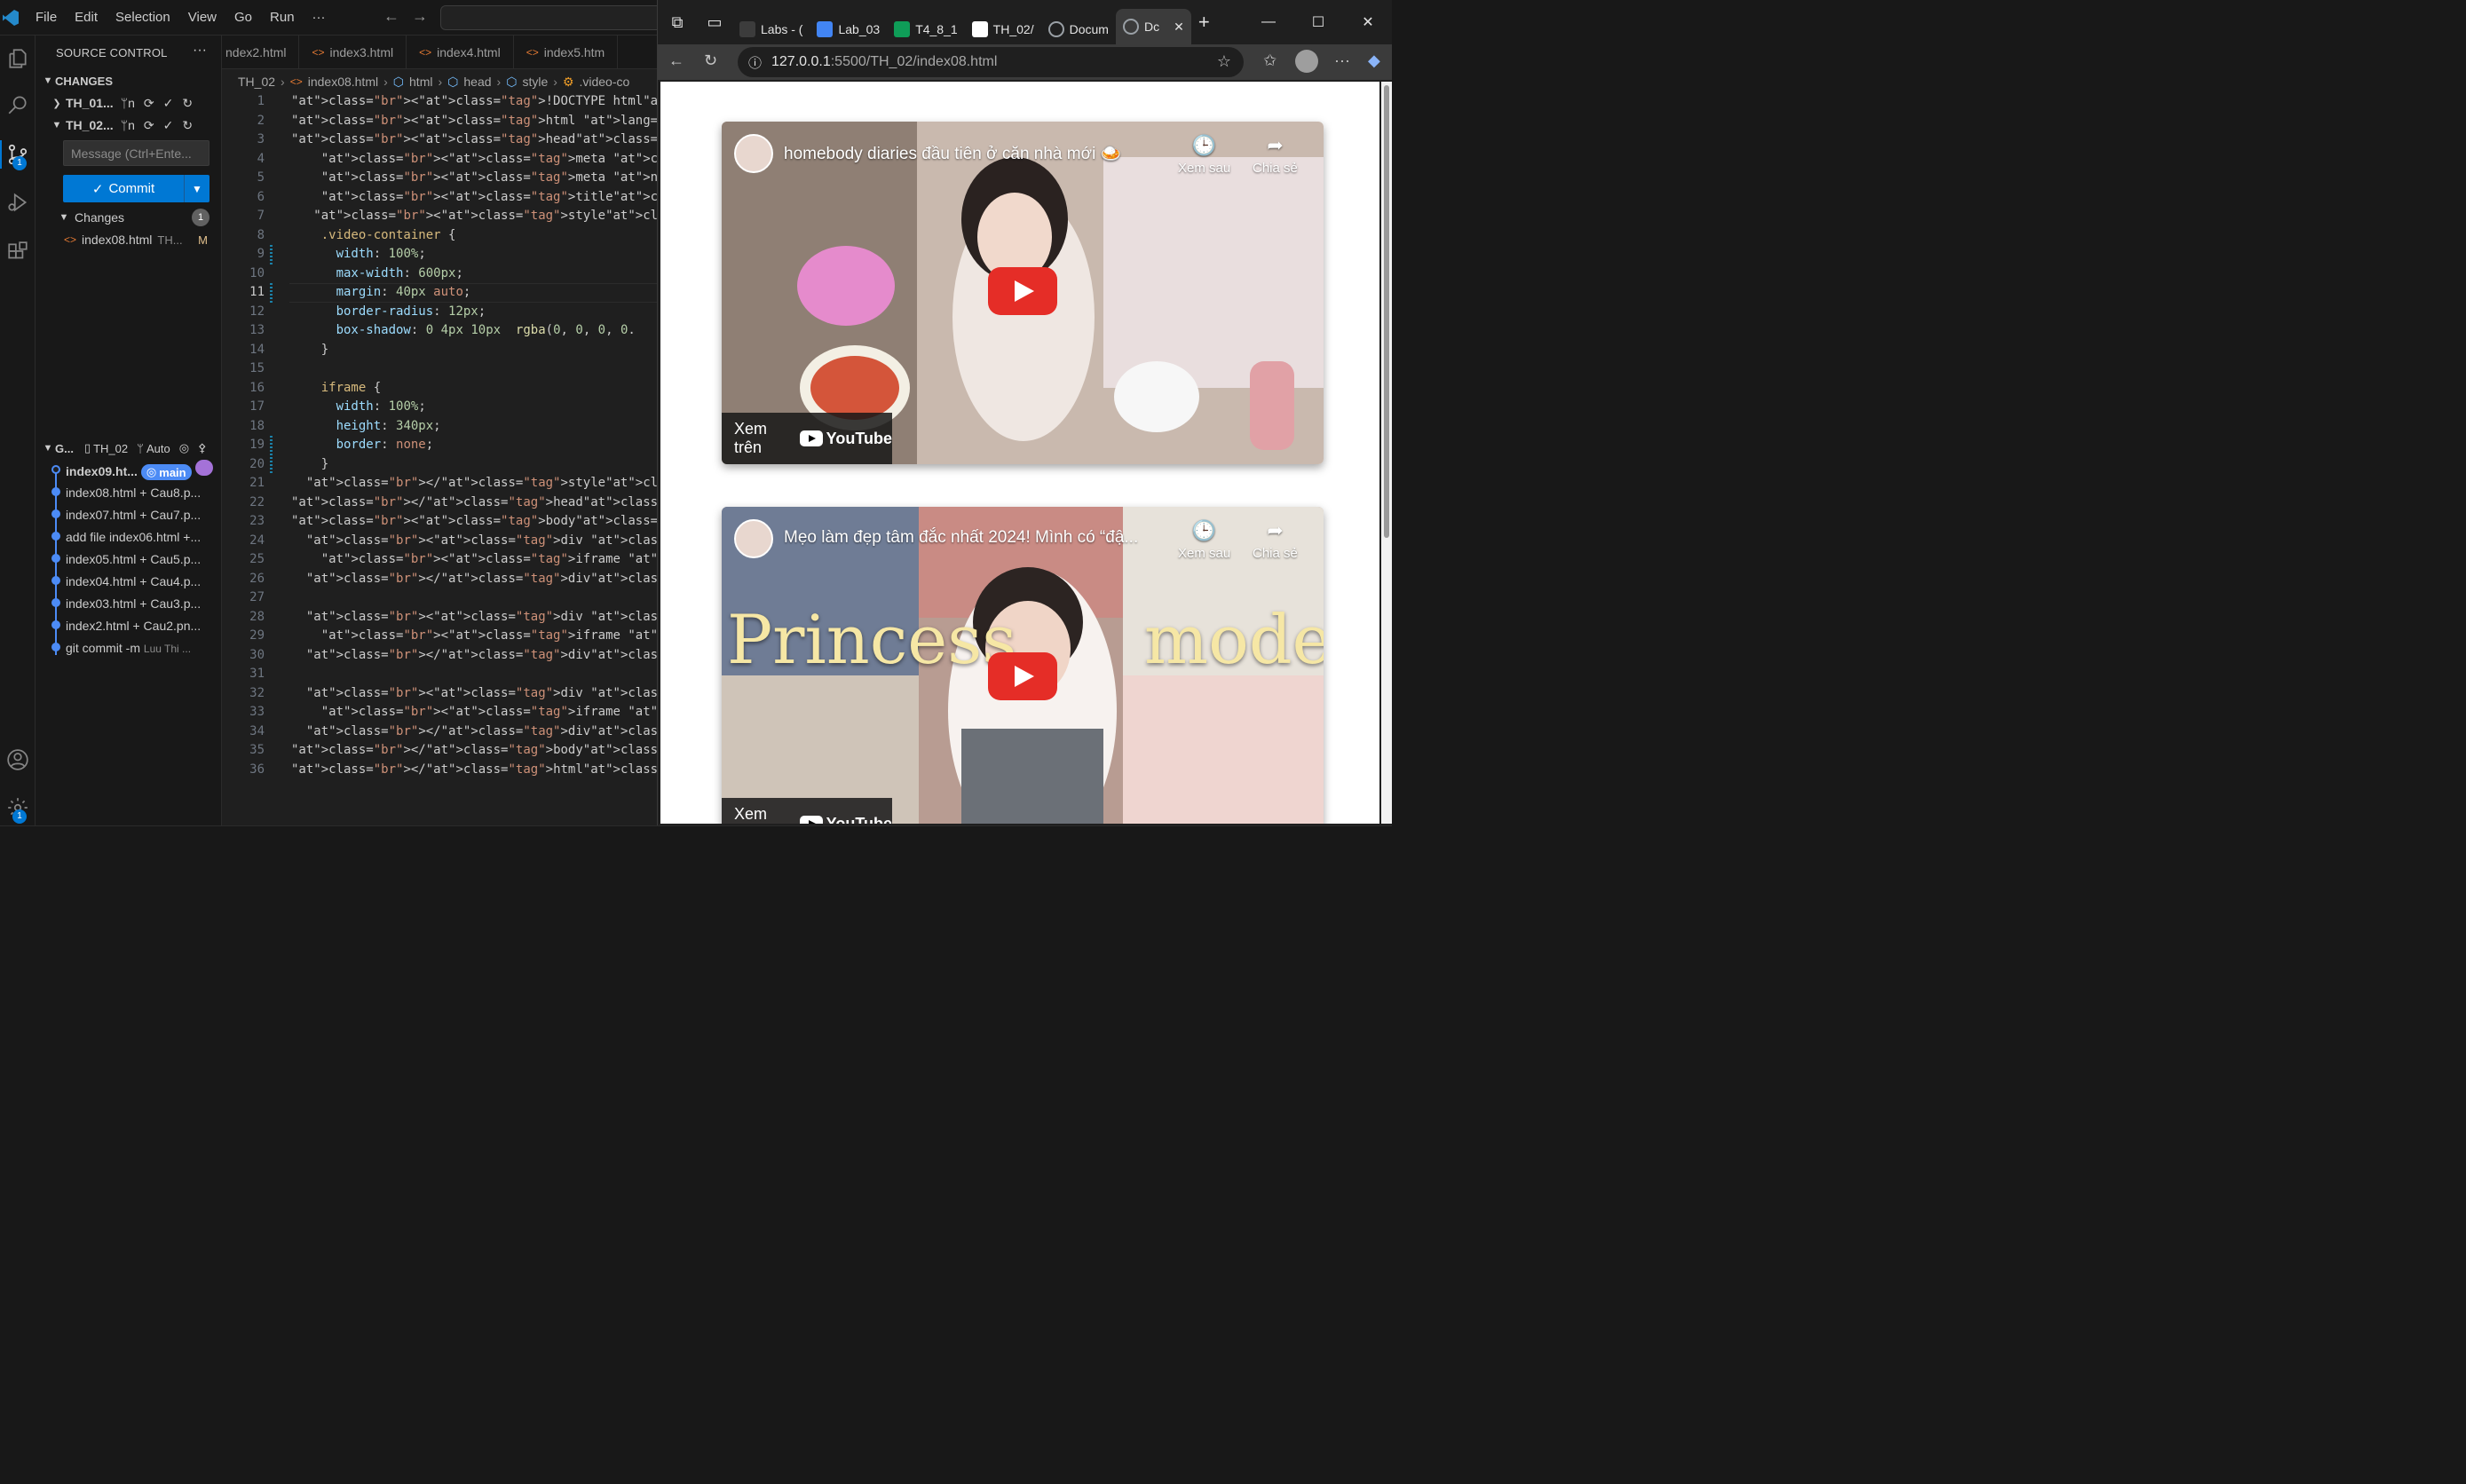 This screenshot has height=1484, width=2466. I want to click on breadcrumb-item: index08.html, so click(343, 82).